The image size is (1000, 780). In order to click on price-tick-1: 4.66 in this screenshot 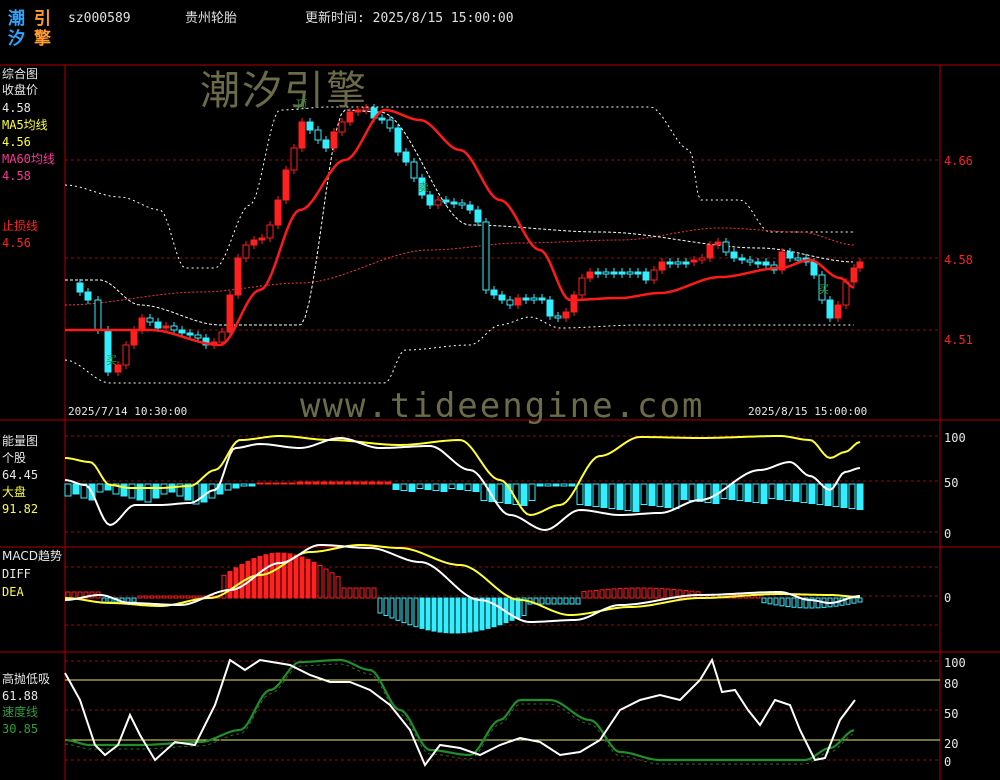, I will do `click(958, 161)`.